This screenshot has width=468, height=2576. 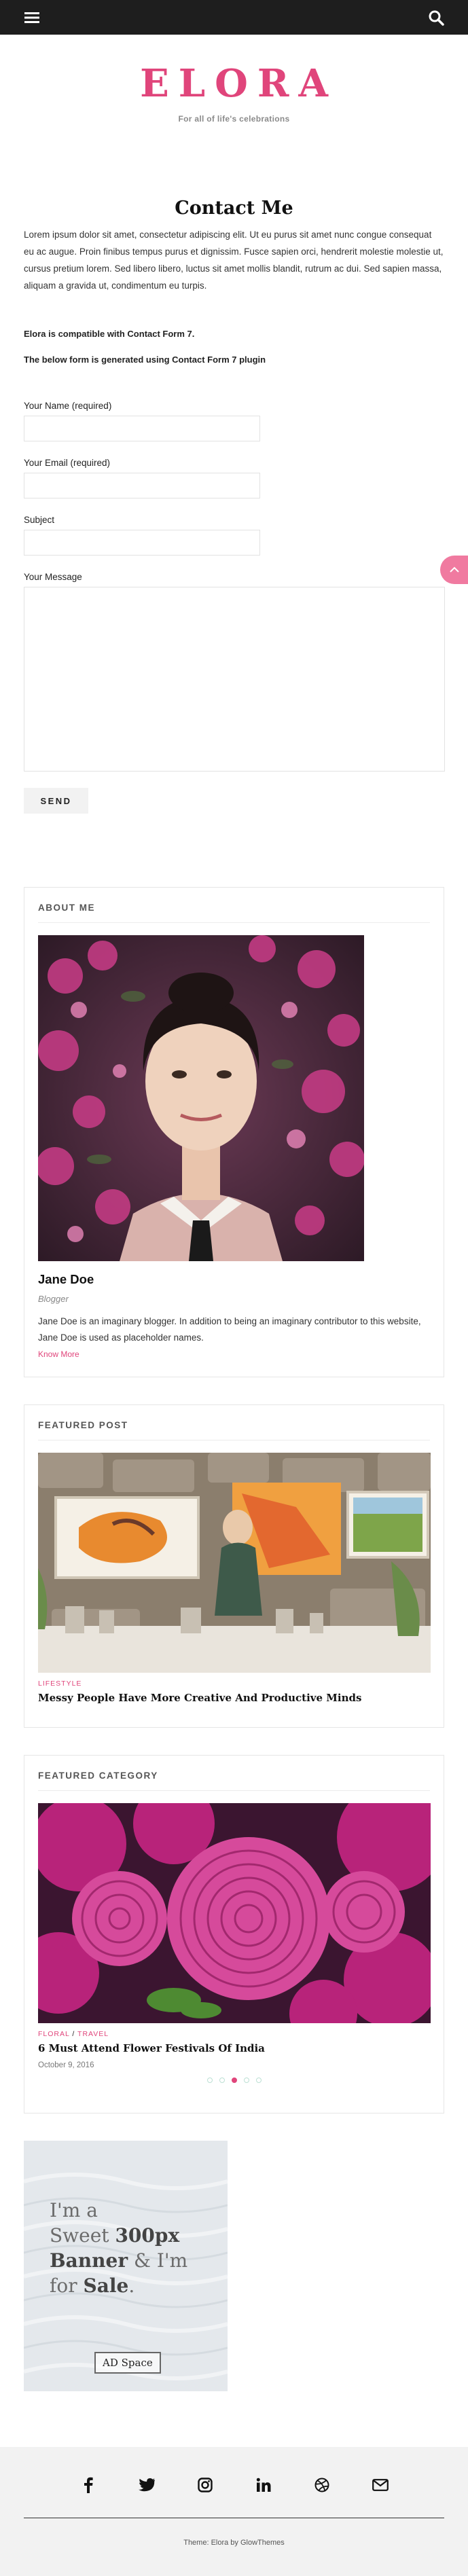 What do you see at coordinates (234, 1563) in the screenshot?
I see `featured-post-image` at bounding box center [234, 1563].